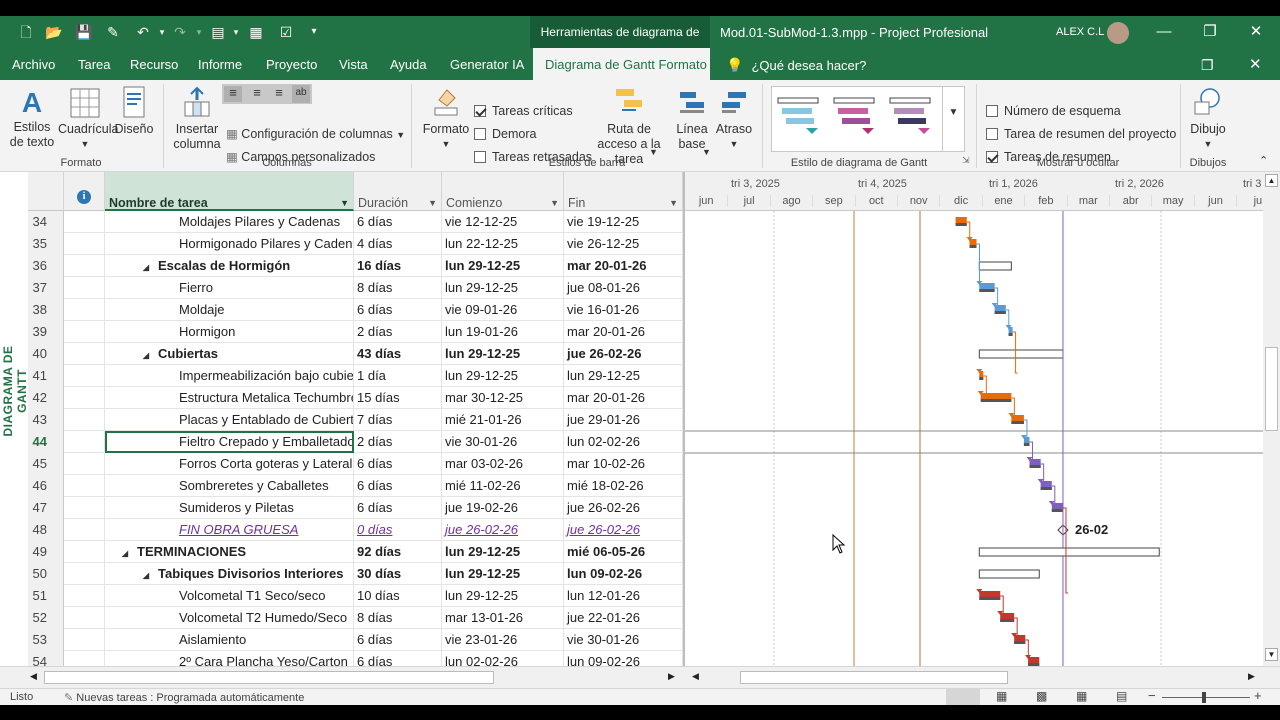  Describe the element at coordinates (623, 618) in the screenshot. I see `finish-cell: jue 22-01-26` at that location.